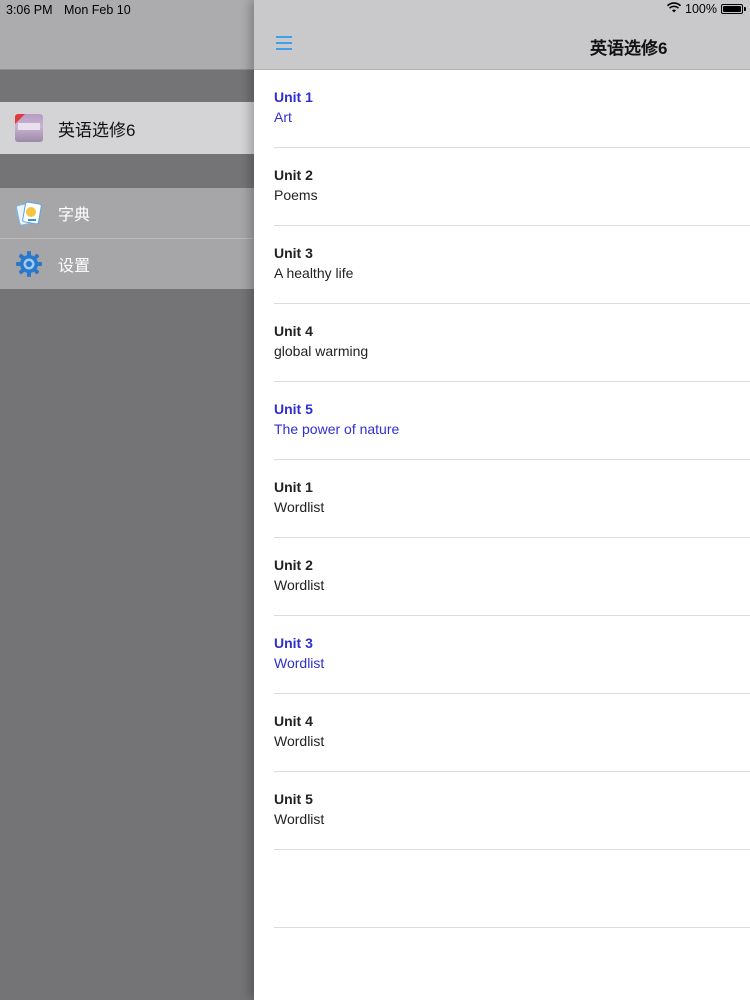 This screenshot has height=1000, width=750. I want to click on empty-row, so click(502, 889).